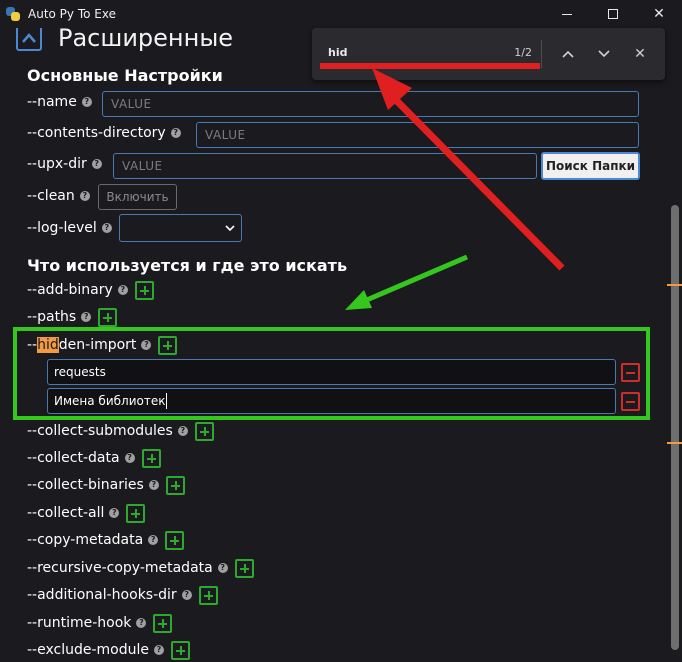 This screenshot has width=682, height=662. Describe the element at coordinates (392, 89) in the screenshot. I see `annotation-red-arrowhead` at that location.